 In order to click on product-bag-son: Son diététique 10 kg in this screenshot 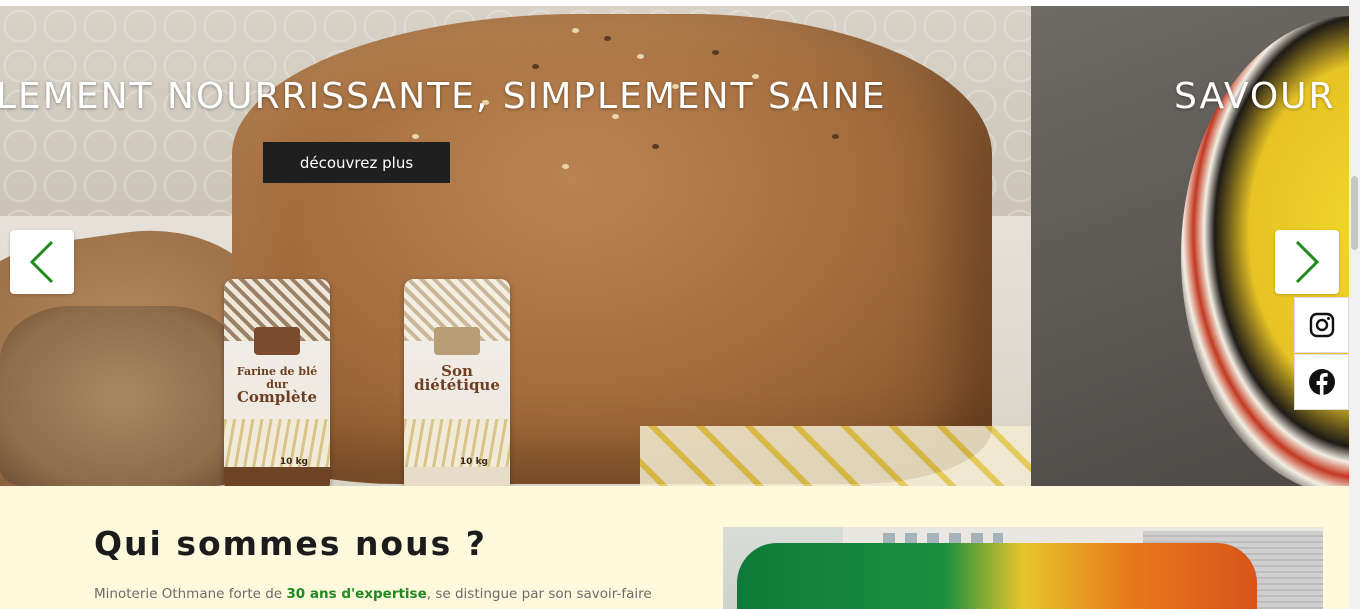, I will do `click(457, 382)`.